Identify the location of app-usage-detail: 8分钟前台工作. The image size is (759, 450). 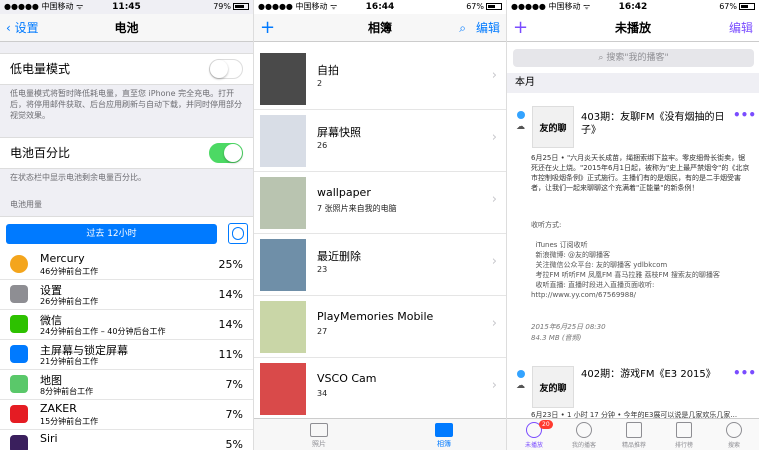
(67, 391).